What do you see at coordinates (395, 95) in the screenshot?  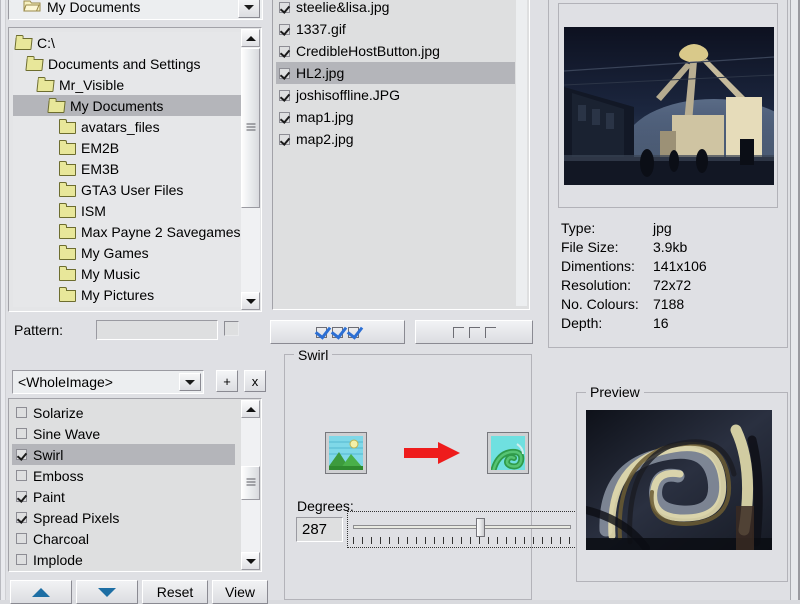 I see `file-list-item: joshisoffline.JPG` at bounding box center [395, 95].